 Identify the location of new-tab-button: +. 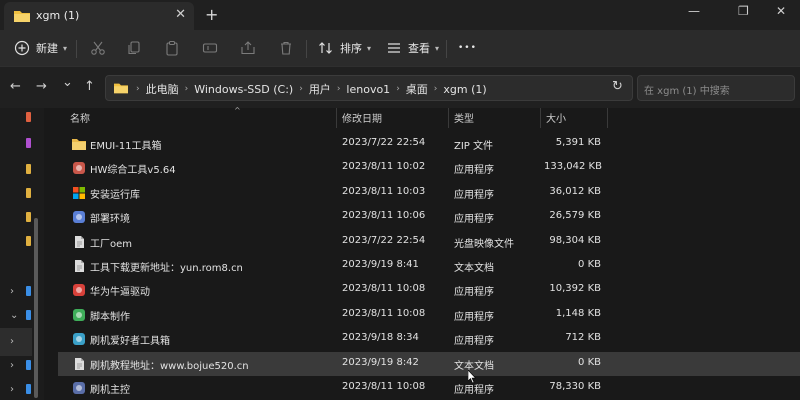
(211, 14).